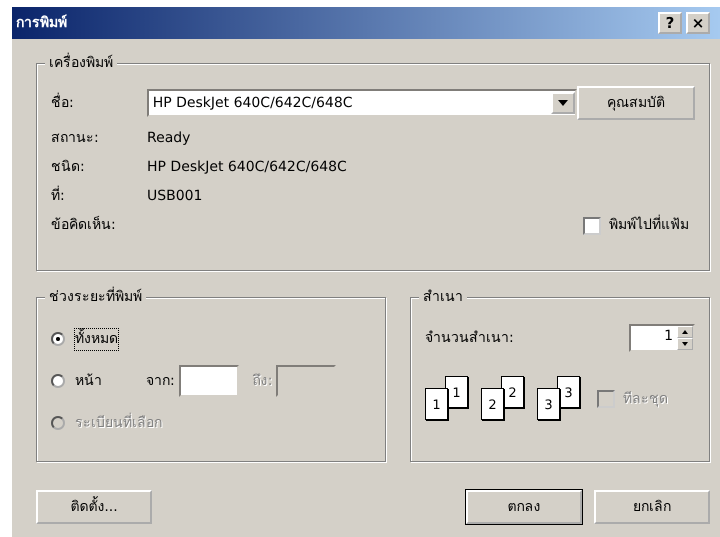 The height and width of the screenshot is (537, 720). I want to click on info-value: Ready, so click(168, 138).